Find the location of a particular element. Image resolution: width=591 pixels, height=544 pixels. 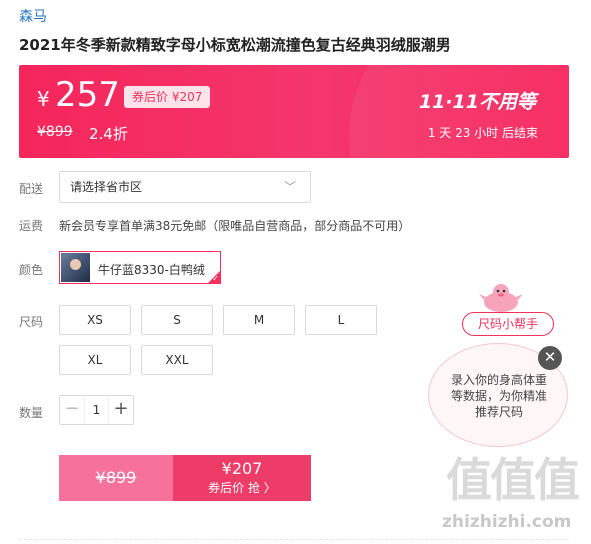

size-option-xxl: XXL is located at coordinates (177, 360).